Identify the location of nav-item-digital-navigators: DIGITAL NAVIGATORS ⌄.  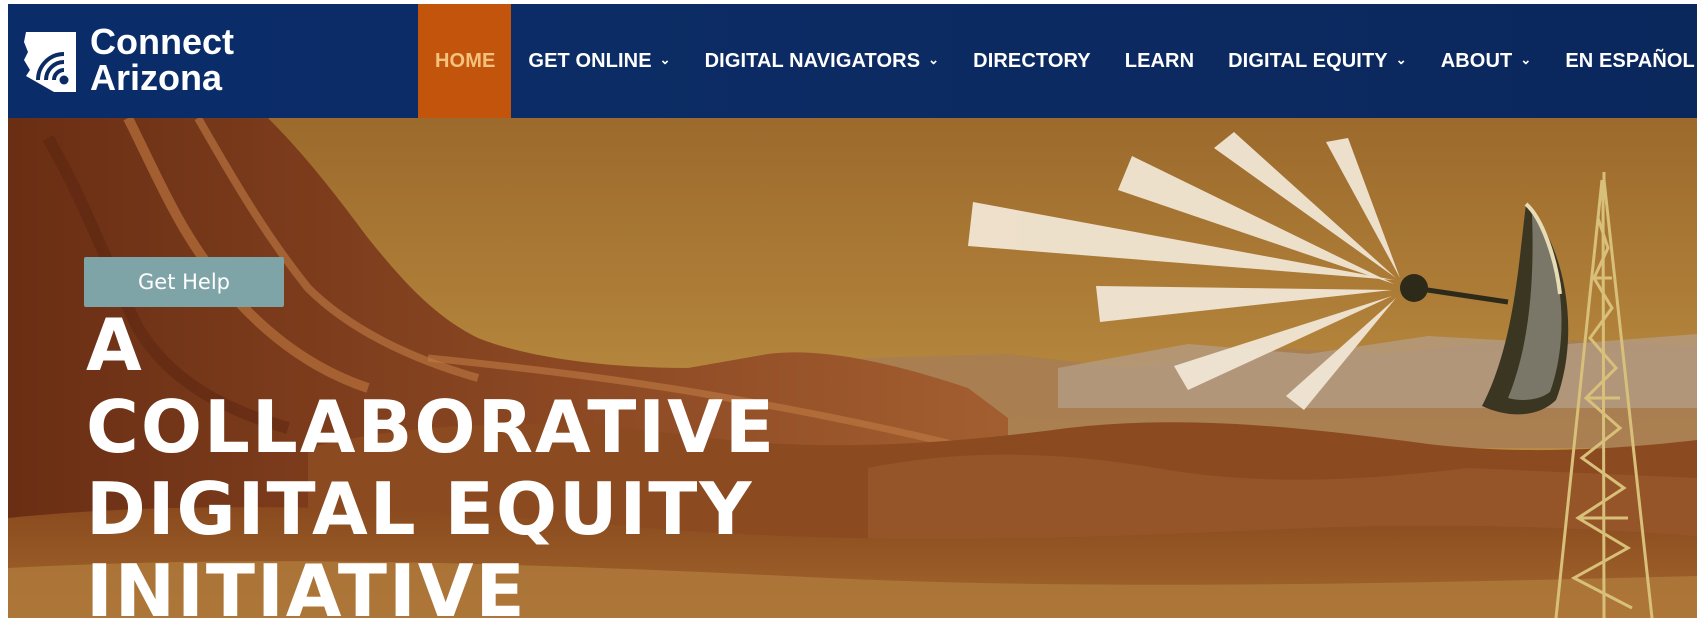
(822, 61).